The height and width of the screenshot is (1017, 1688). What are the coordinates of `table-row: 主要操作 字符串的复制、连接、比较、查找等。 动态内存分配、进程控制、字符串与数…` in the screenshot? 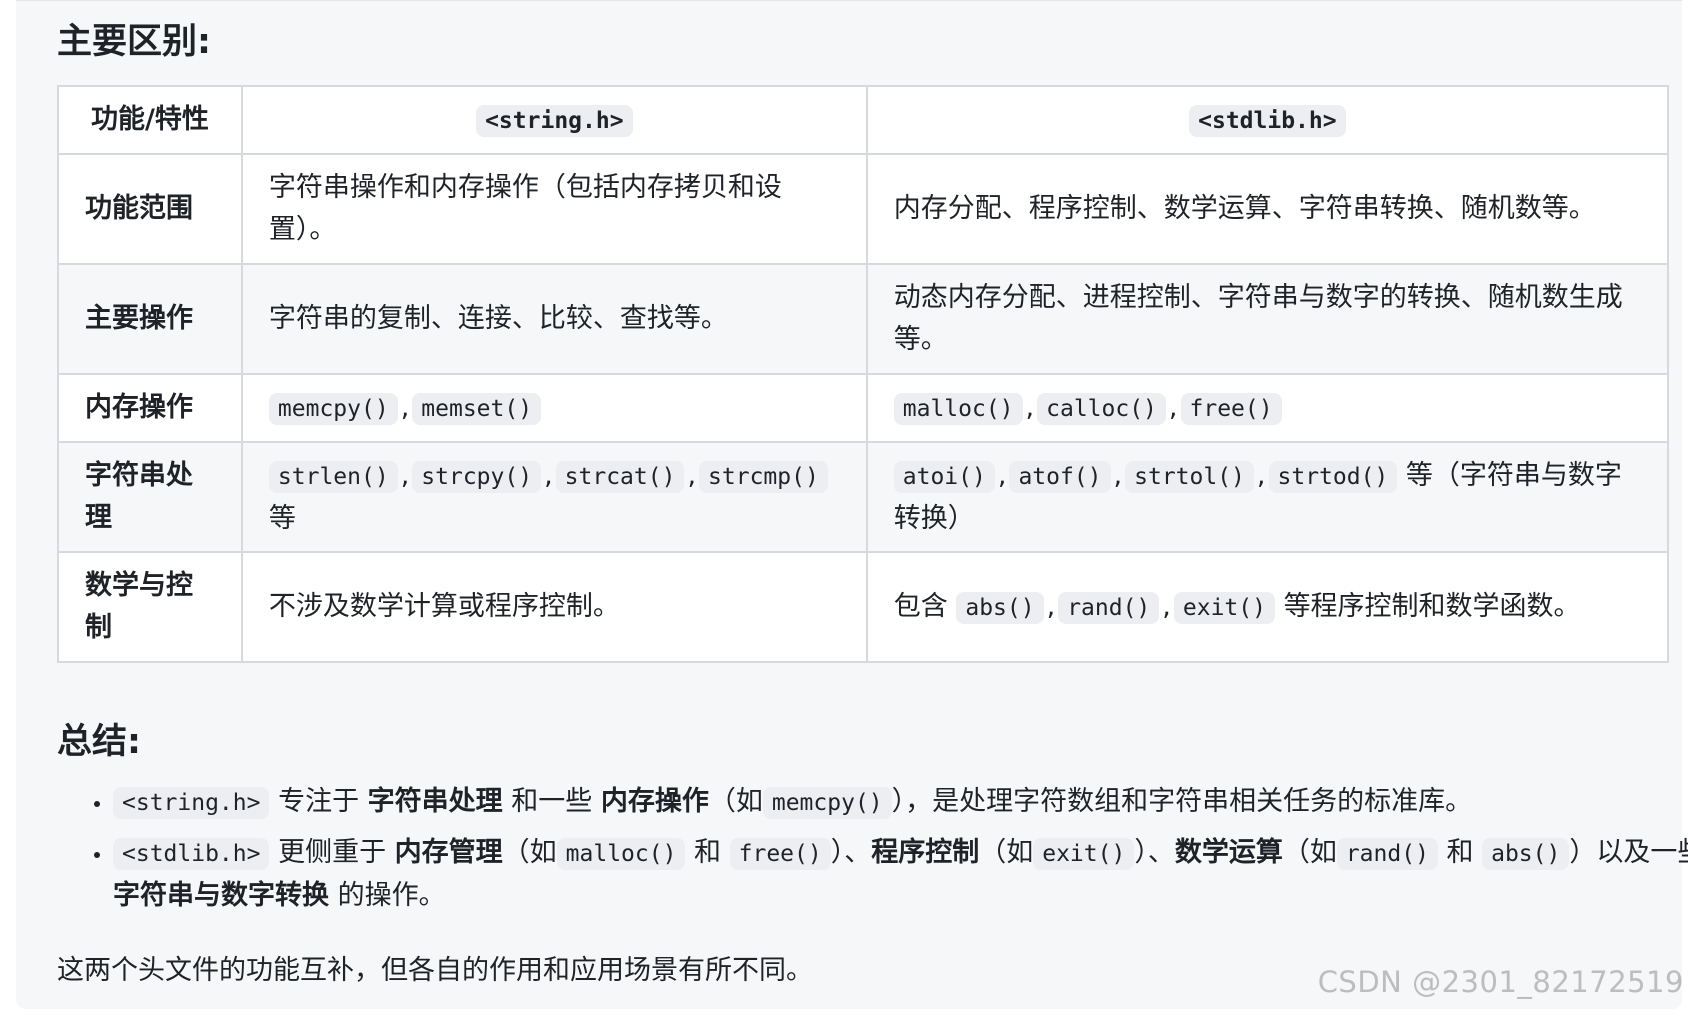 It's located at (863, 319).